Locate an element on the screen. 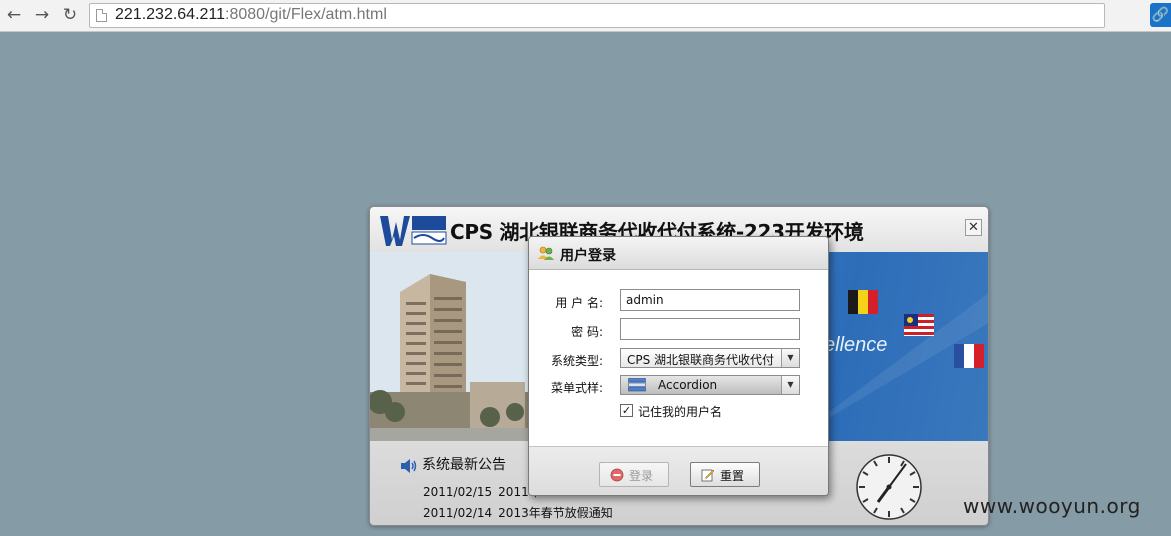 This screenshot has height=536, width=1171. notice-item: 2011/02/15 2011年 is located at coordinates (482, 491).